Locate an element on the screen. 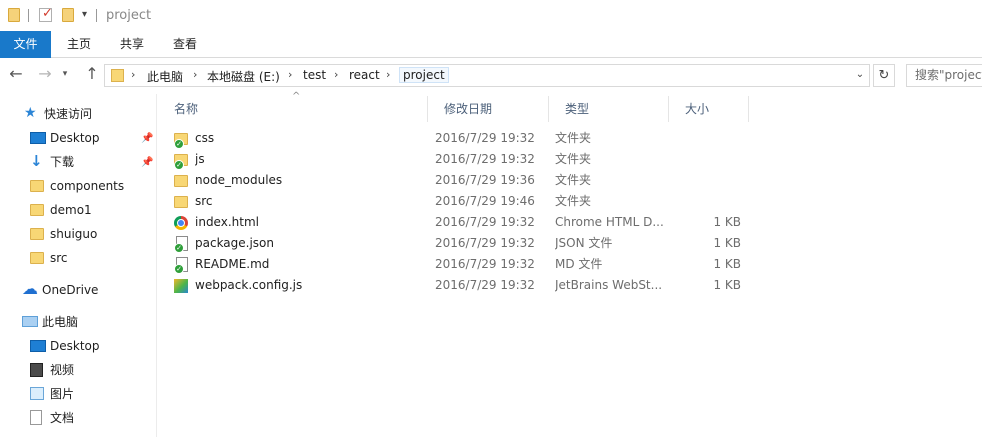 The height and width of the screenshot is (437, 982). column-header-size: 大小 is located at coordinates (709, 109).